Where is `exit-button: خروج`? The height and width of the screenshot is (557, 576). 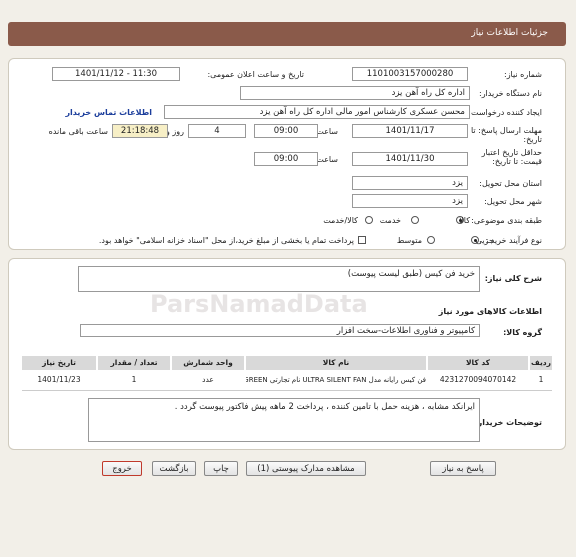
exit-button: خروج is located at coordinates (122, 468).